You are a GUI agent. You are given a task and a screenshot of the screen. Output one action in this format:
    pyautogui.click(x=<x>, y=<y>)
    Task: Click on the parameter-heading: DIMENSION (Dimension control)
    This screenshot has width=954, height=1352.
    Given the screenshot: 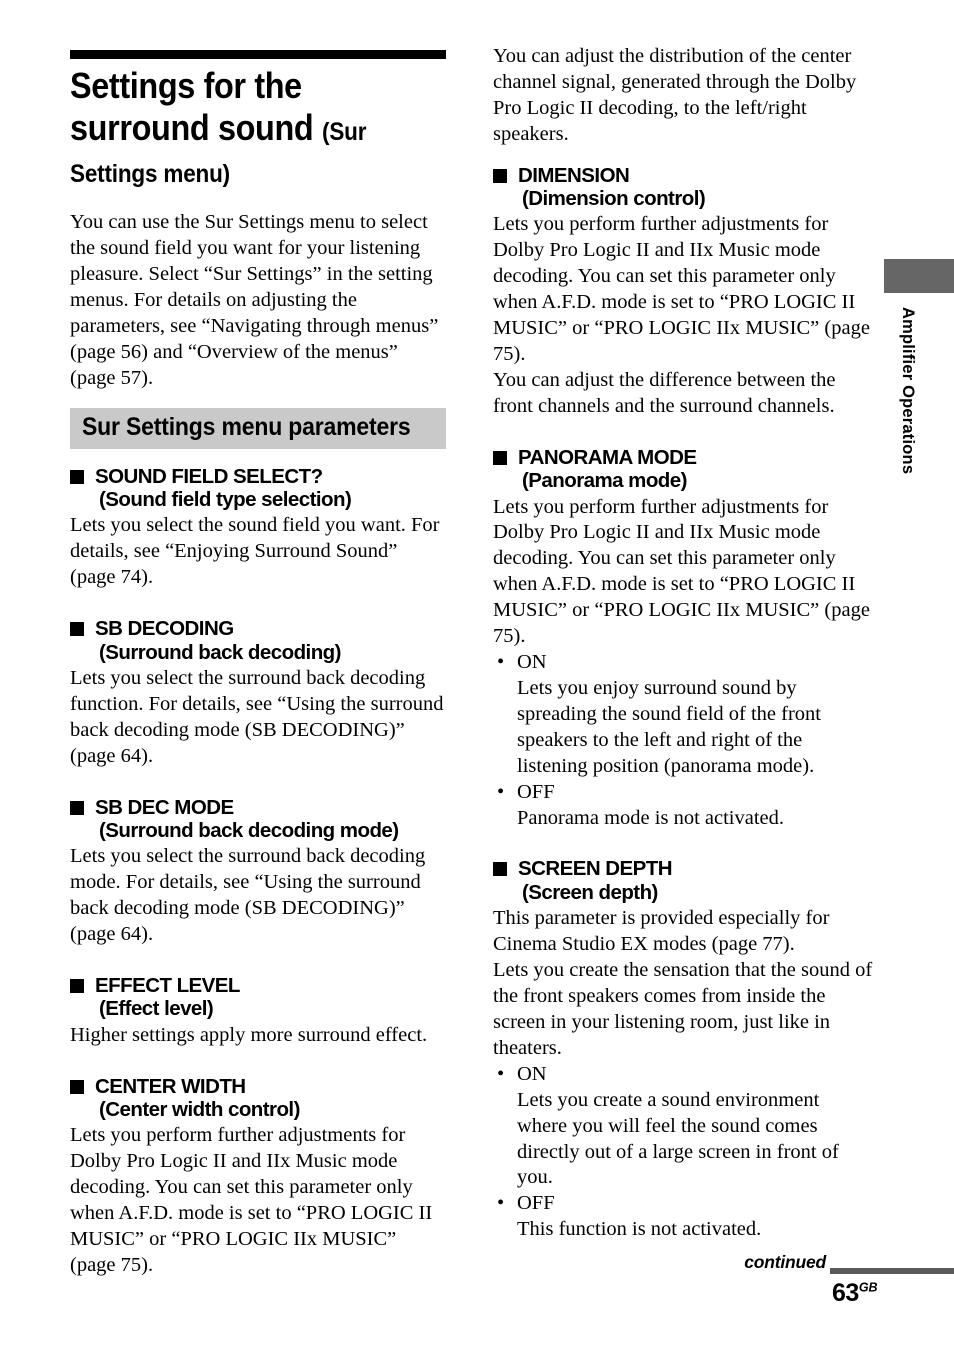 What is the action you would take?
    pyautogui.click(x=683, y=187)
    